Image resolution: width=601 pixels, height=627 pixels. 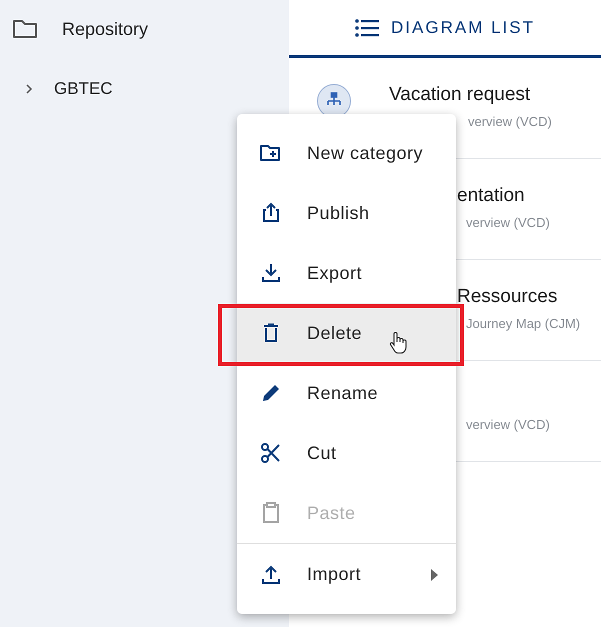 I want to click on tree-root-label: Repository, so click(x=105, y=29).